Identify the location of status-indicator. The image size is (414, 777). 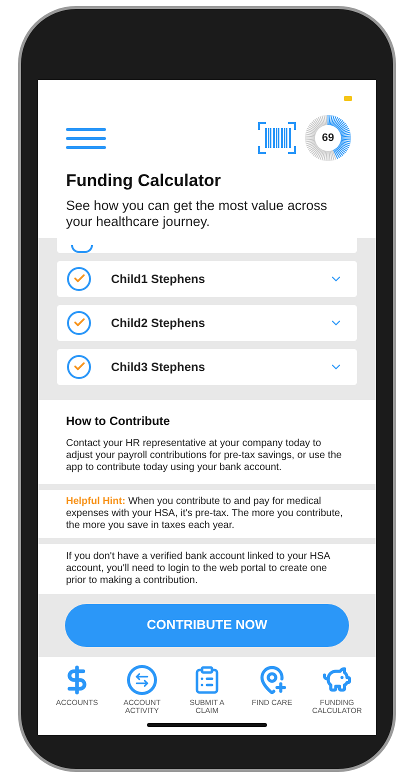
(348, 98).